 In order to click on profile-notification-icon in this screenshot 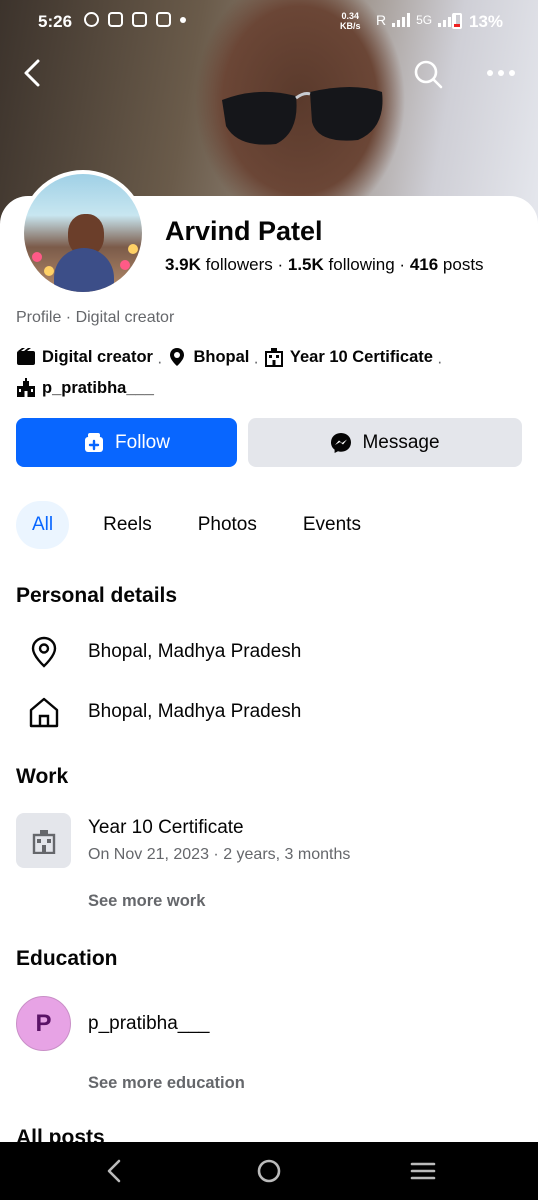, I will do `click(115, 19)`.